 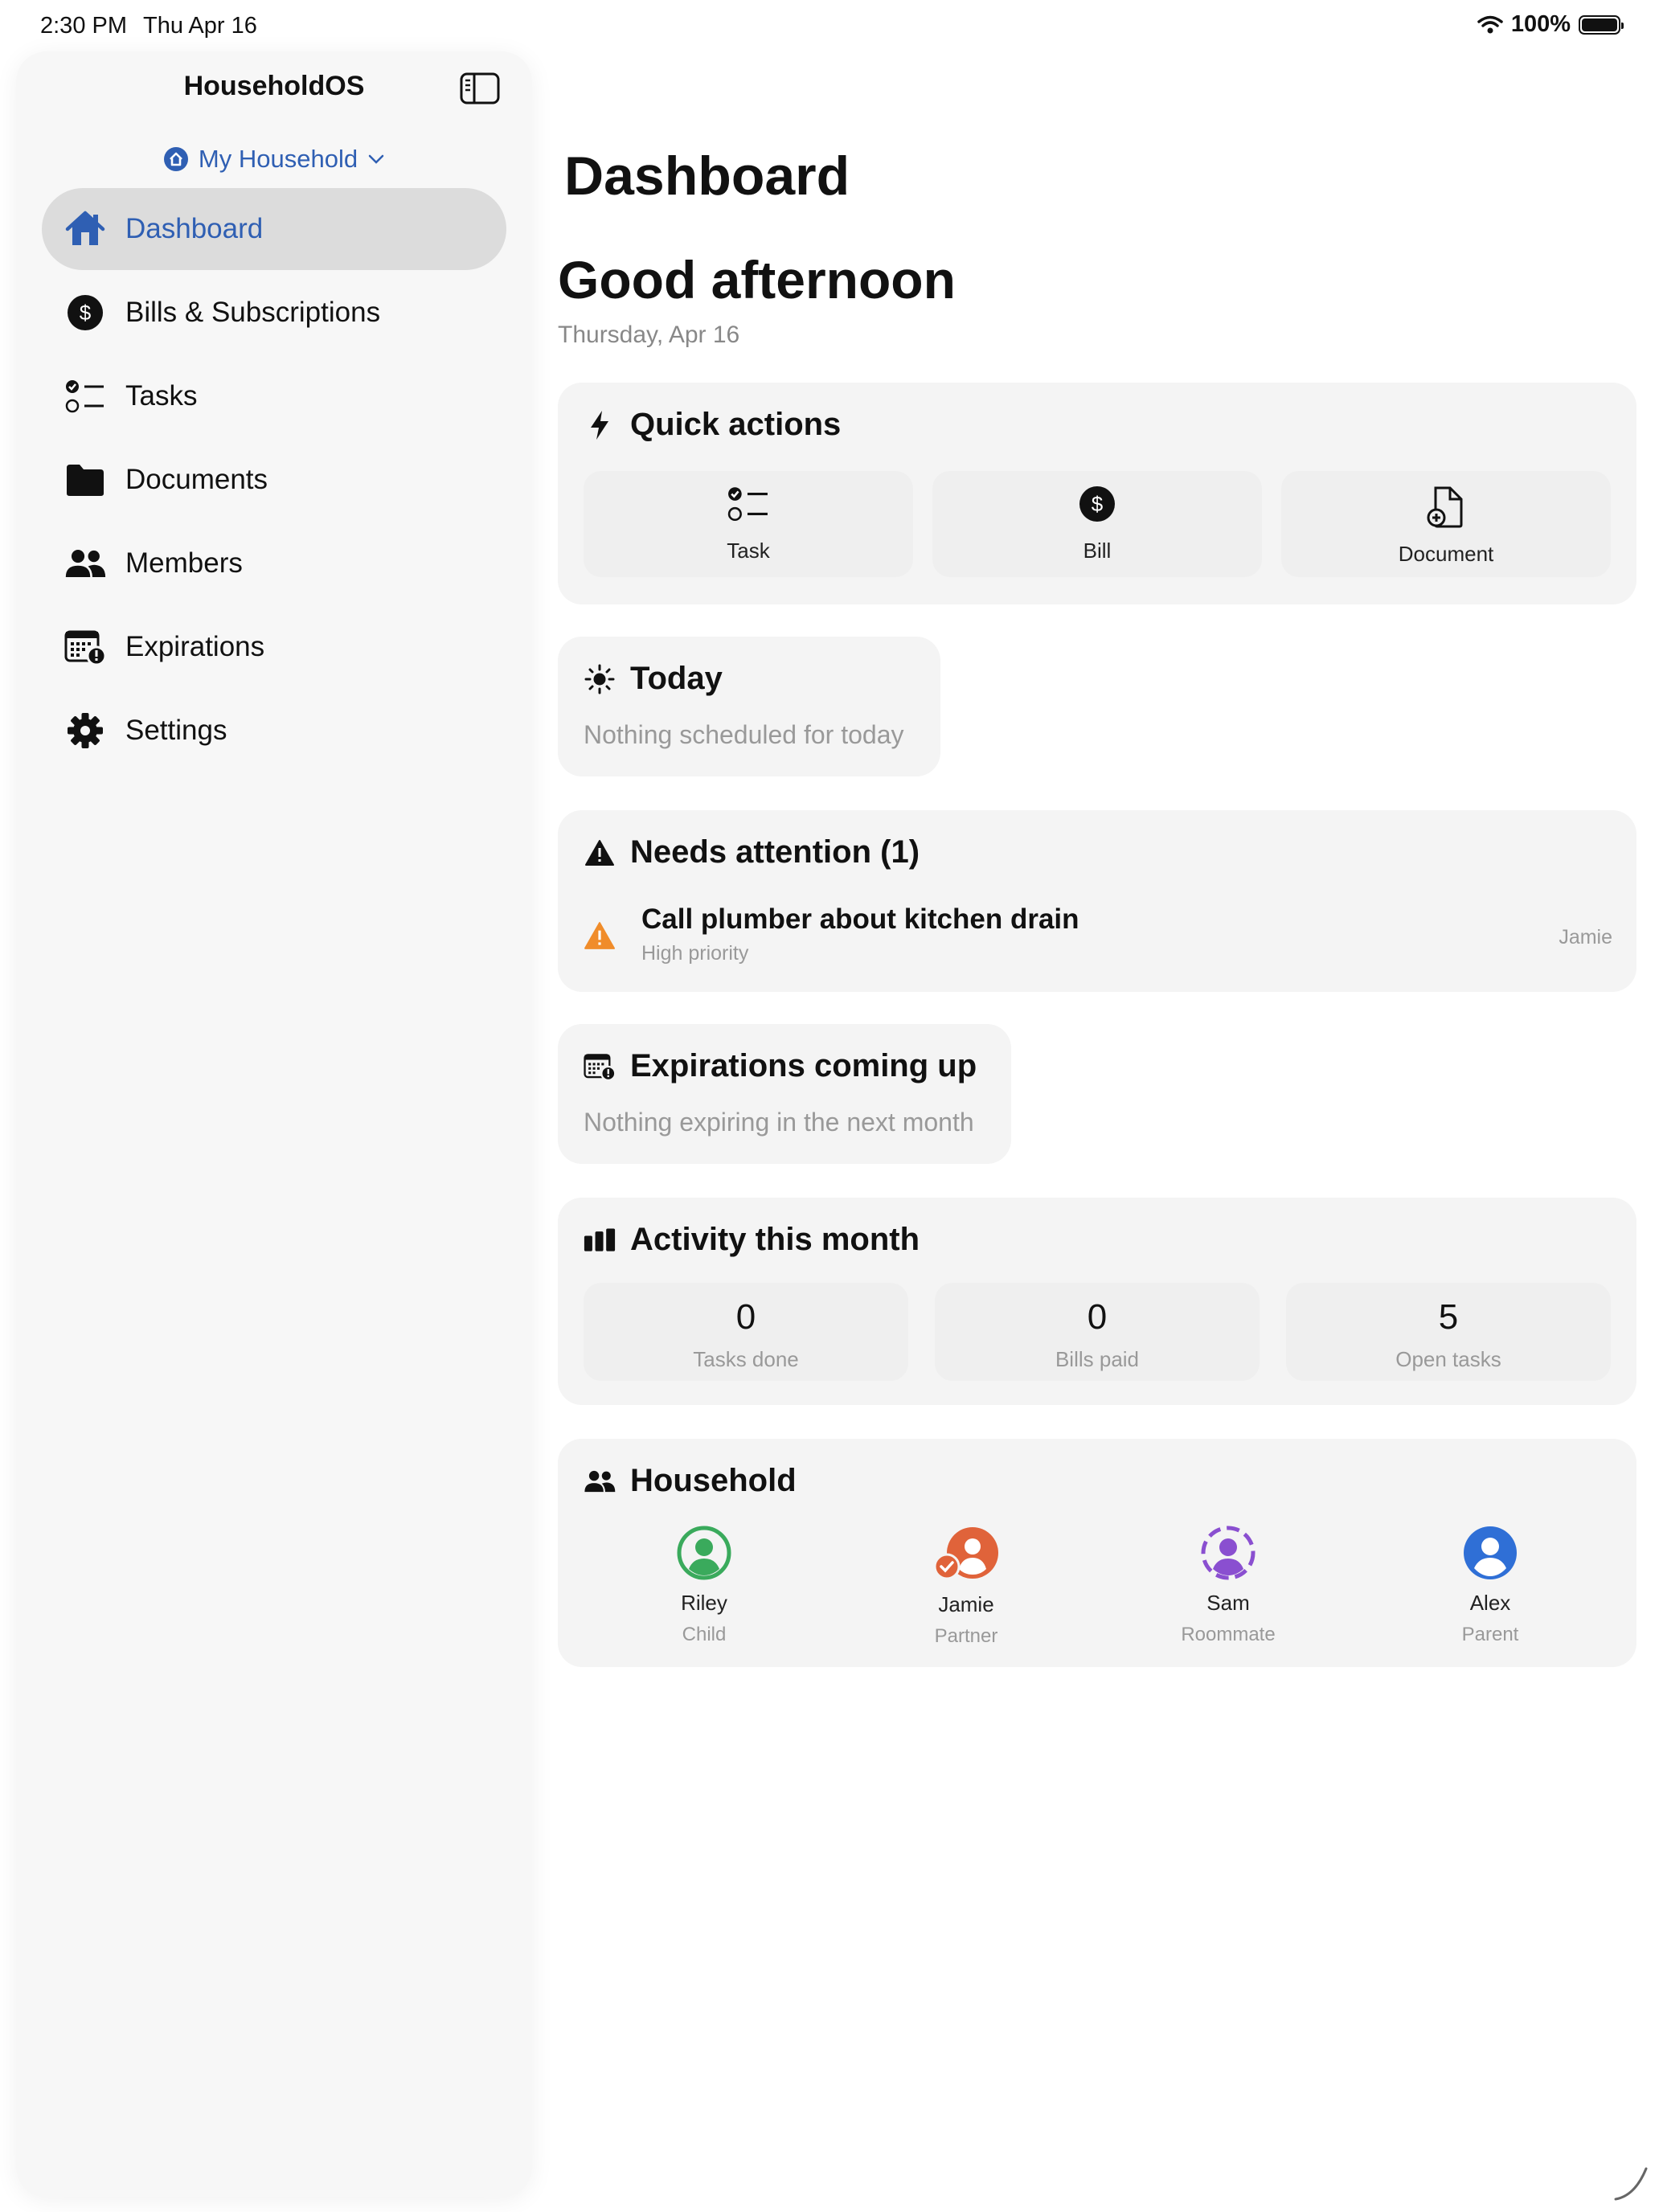 I want to click on sidebar-item-documents: Documents, so click(x=274, y=480).